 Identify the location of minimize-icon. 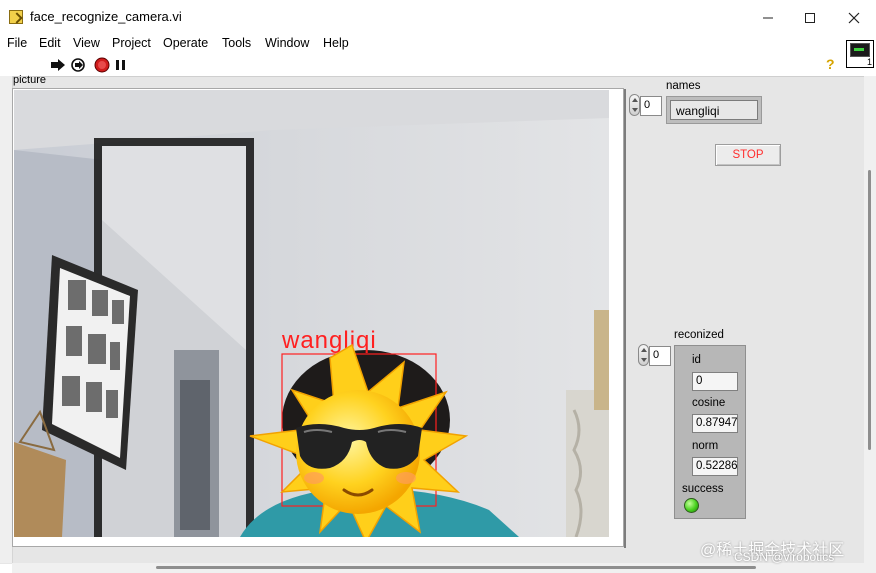
(768, 18).